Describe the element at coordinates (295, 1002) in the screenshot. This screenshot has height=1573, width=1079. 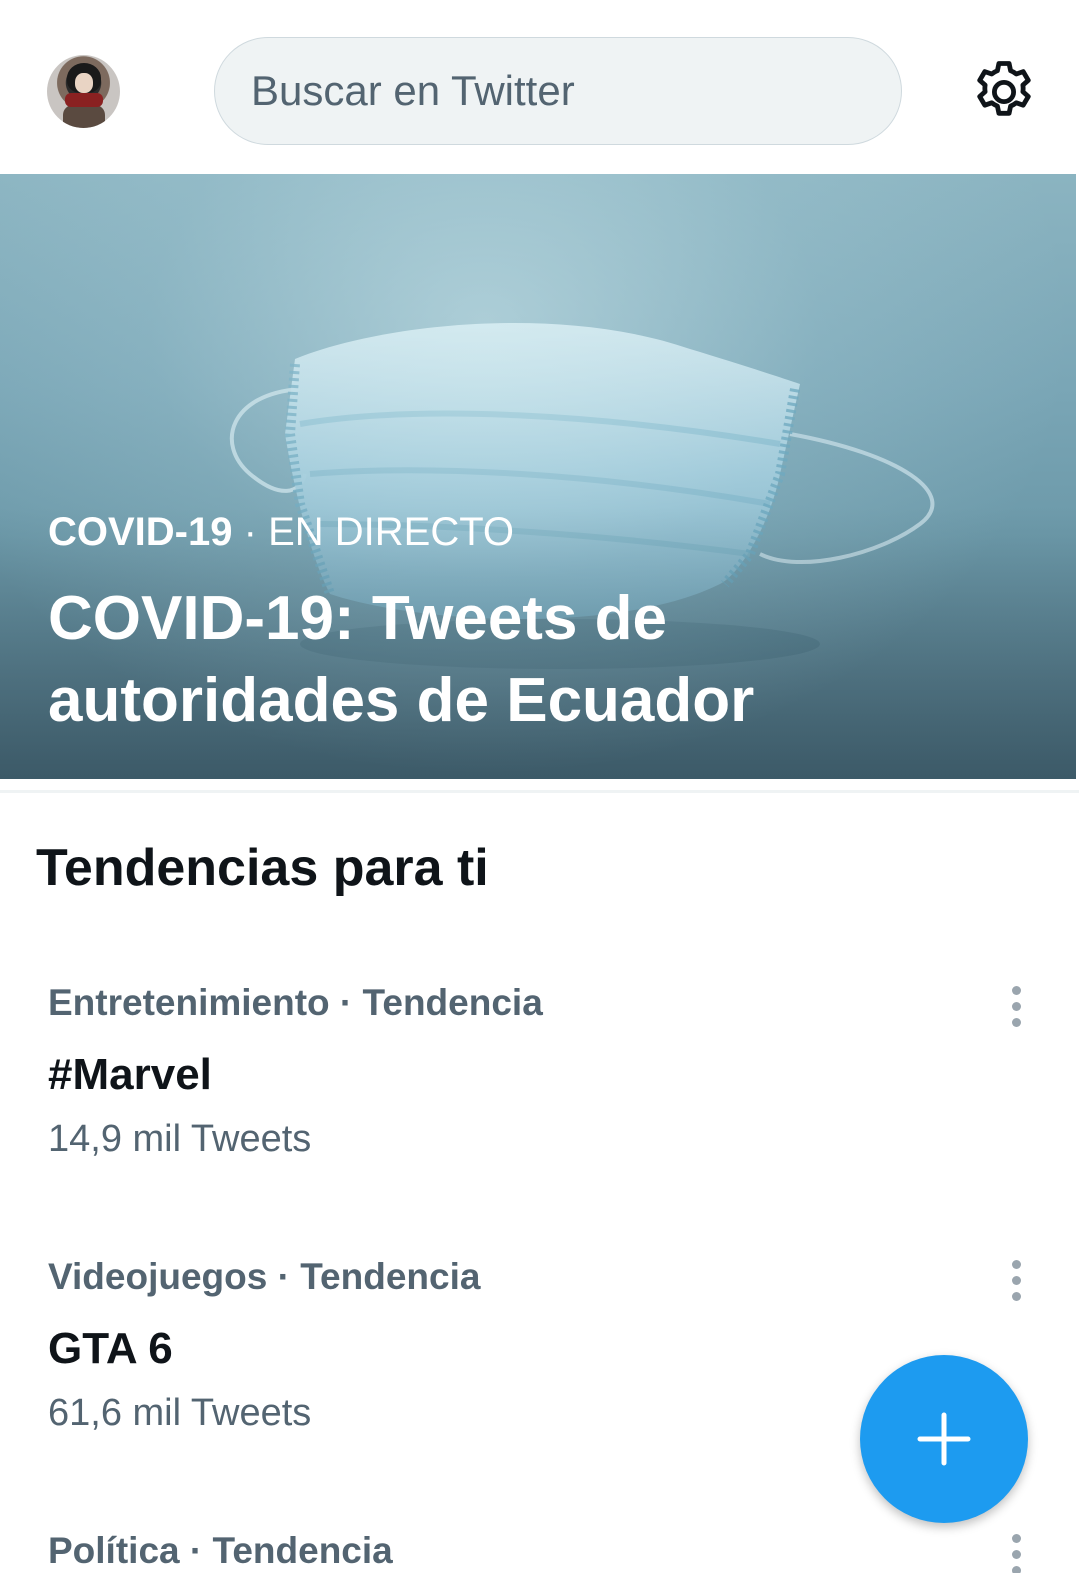
I see `trend-category: Entretenimiento · Tendencia` at that location.